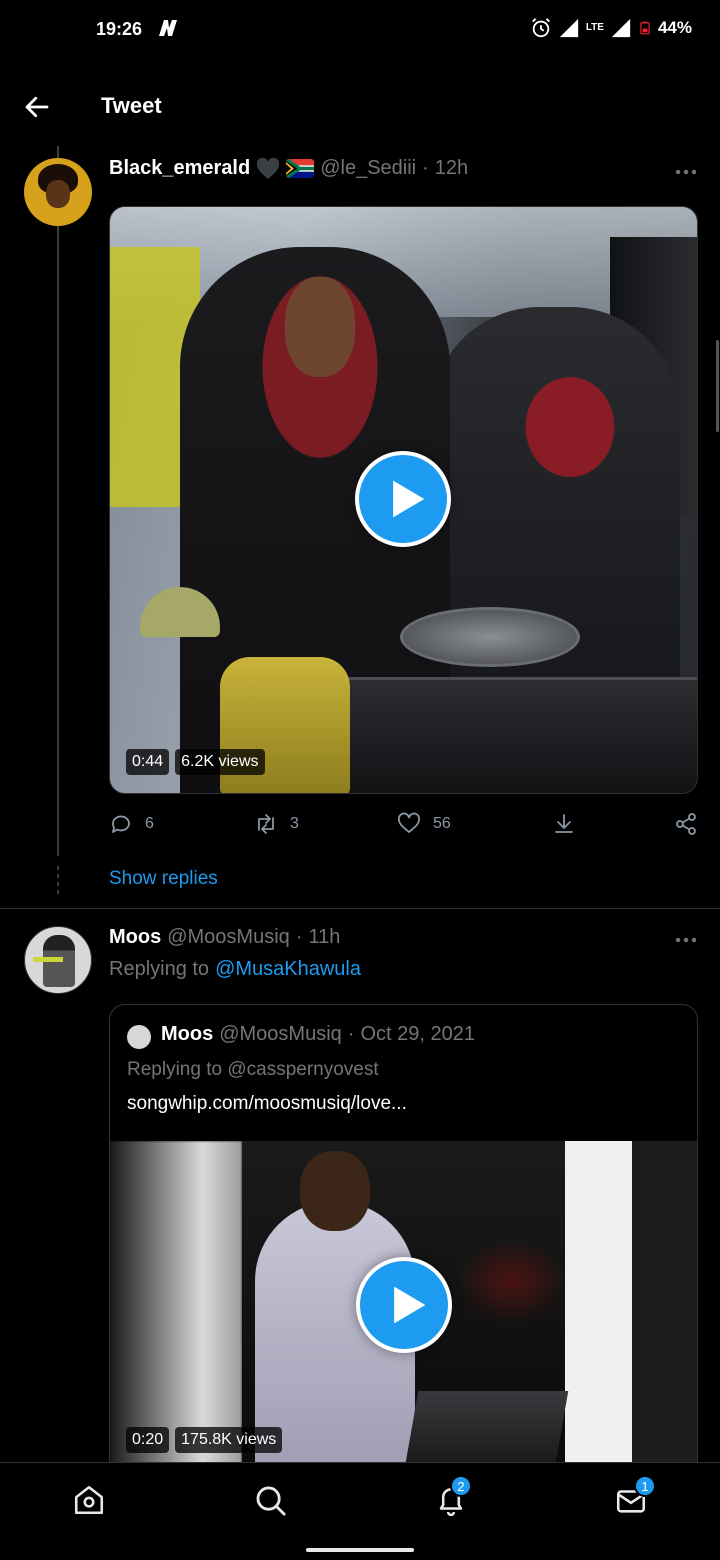 The image size is (720, 1560). What do you see at coordinates (360, 908) in the screenshot?
I see `divider` at bounding box center [360, 908].